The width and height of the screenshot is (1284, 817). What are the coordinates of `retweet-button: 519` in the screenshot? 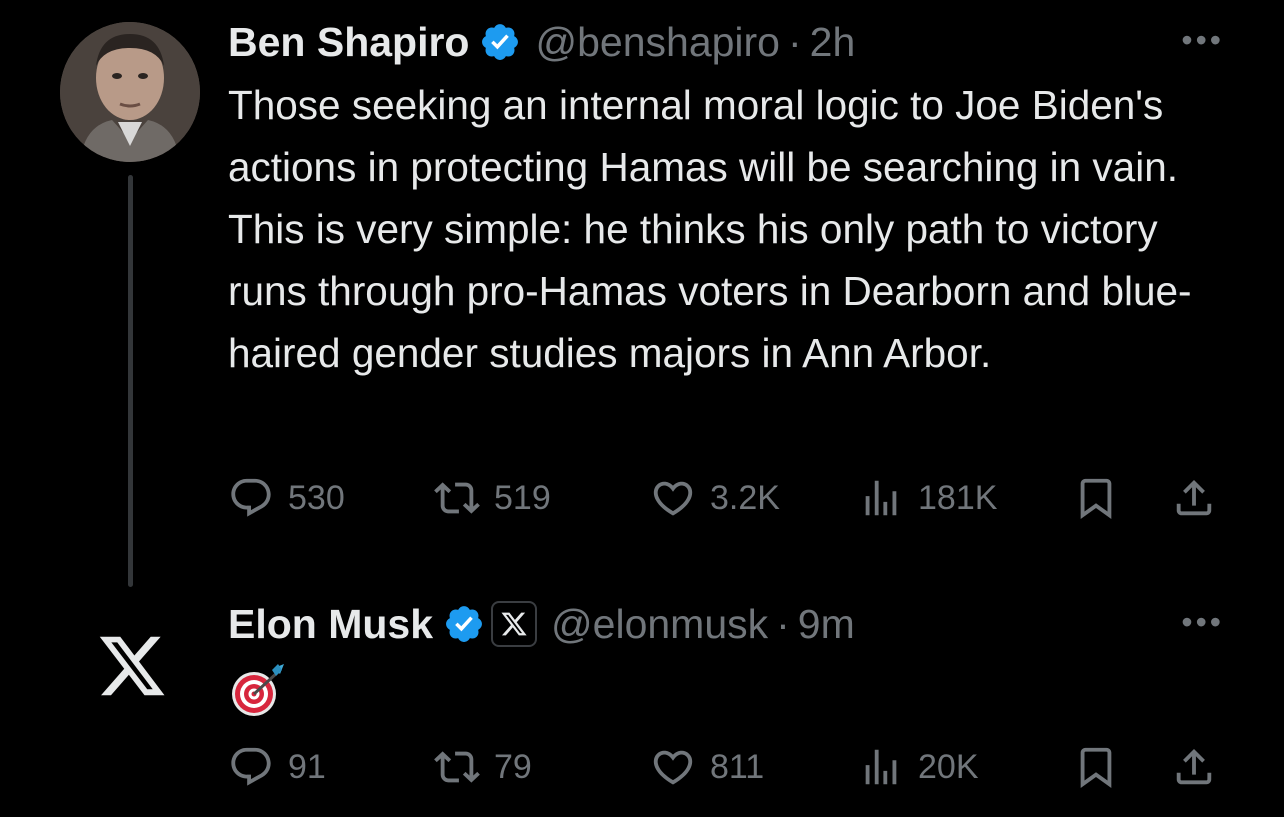 It's located at (492, 498).